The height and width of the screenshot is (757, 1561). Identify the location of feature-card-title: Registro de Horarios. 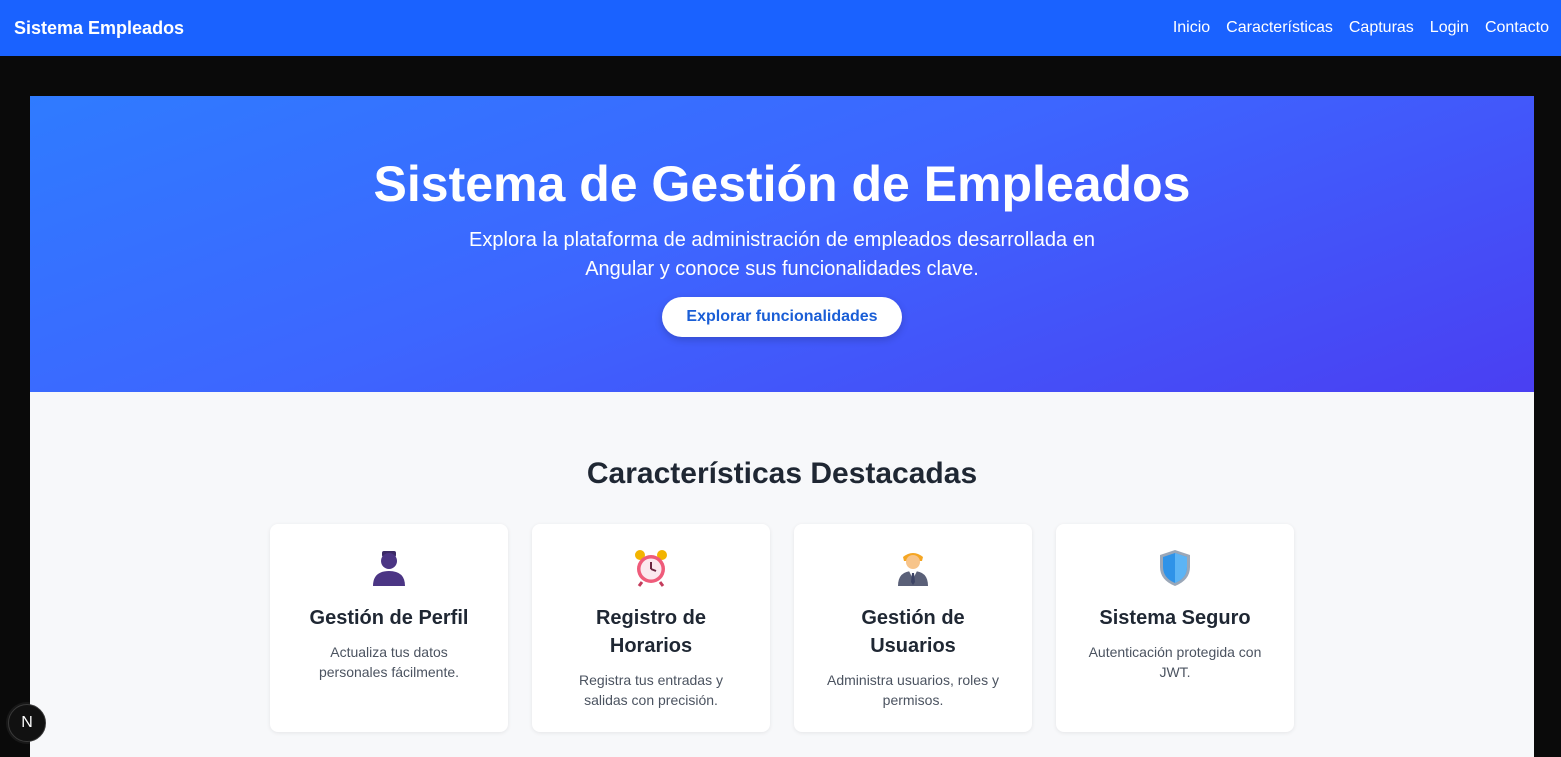
(651, 632).